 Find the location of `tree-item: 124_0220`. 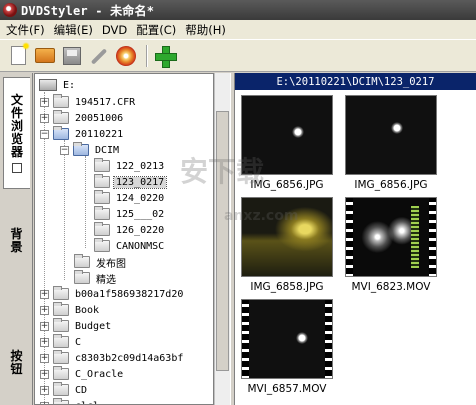

tree-item: 124_0220 is located at coordinates (130, 198).